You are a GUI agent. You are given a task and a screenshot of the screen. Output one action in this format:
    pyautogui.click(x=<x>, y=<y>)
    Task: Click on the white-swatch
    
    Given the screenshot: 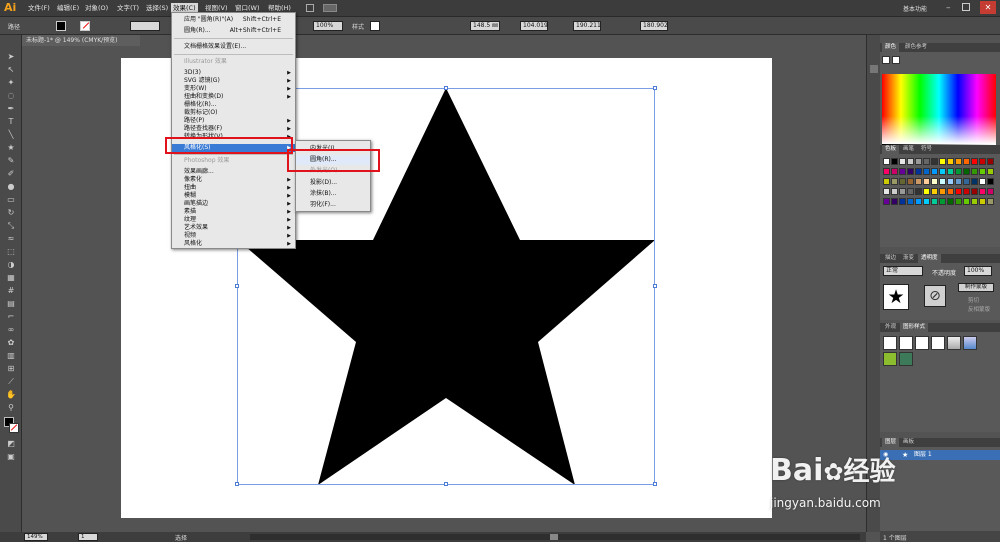 What is the action you would take?
    pyautogui.click(x=896, y=60)
    